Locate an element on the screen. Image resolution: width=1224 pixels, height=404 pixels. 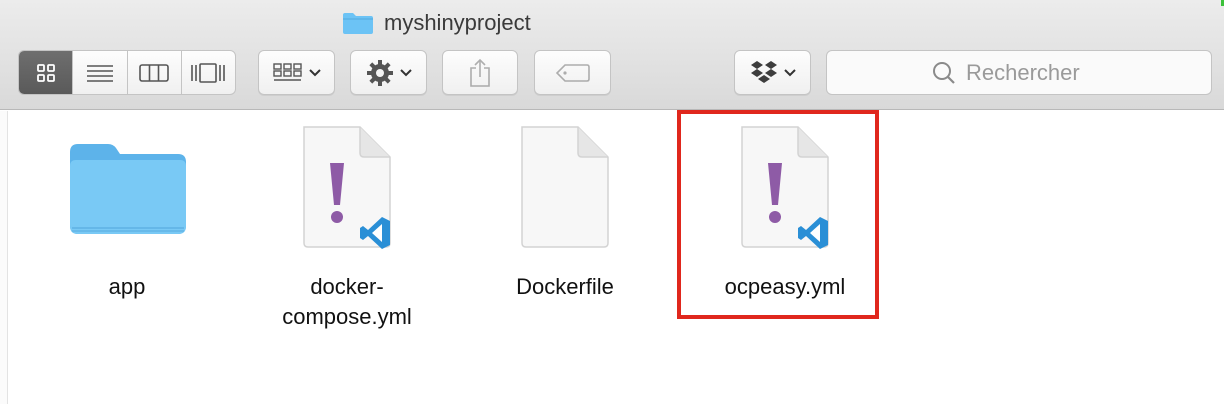
file-item-docker-compose: docker-compose.yml is located at coordinates (347, 225).